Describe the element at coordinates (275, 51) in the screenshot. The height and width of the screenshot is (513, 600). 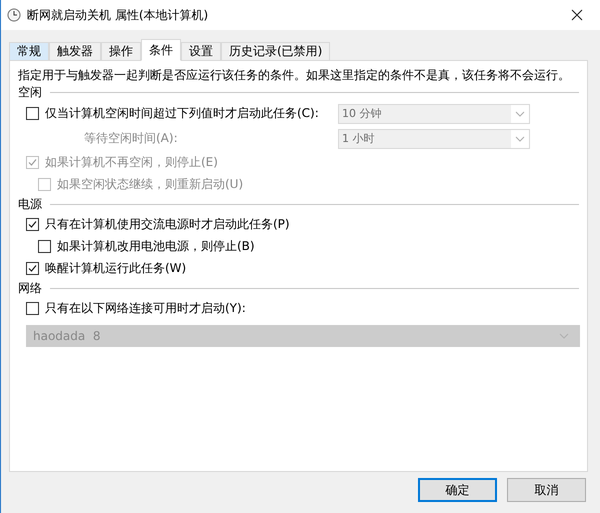
I see `tab: 历史记录(已禁用)` at that location.